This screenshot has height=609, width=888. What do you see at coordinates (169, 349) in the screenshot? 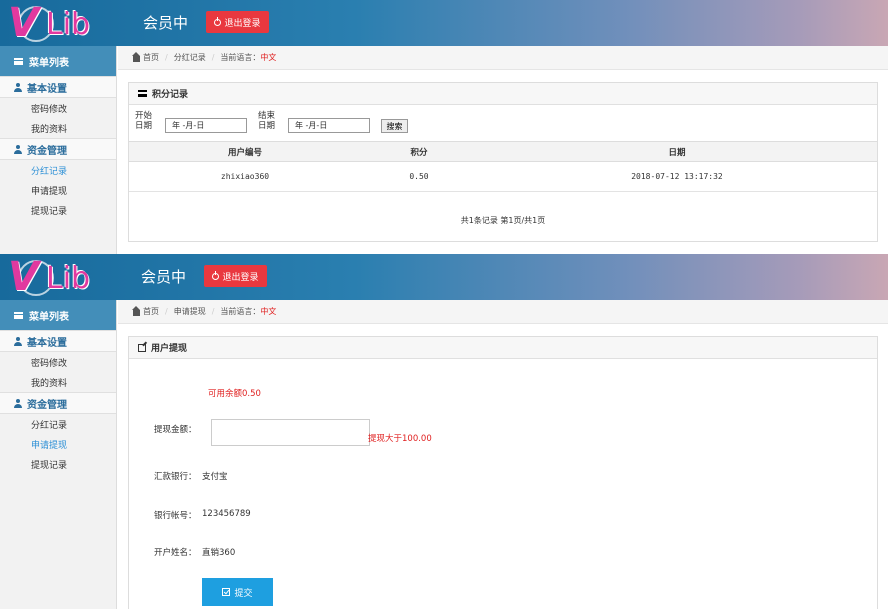
I see `panel-title: 用户提现` at bounding box center [169, 349].